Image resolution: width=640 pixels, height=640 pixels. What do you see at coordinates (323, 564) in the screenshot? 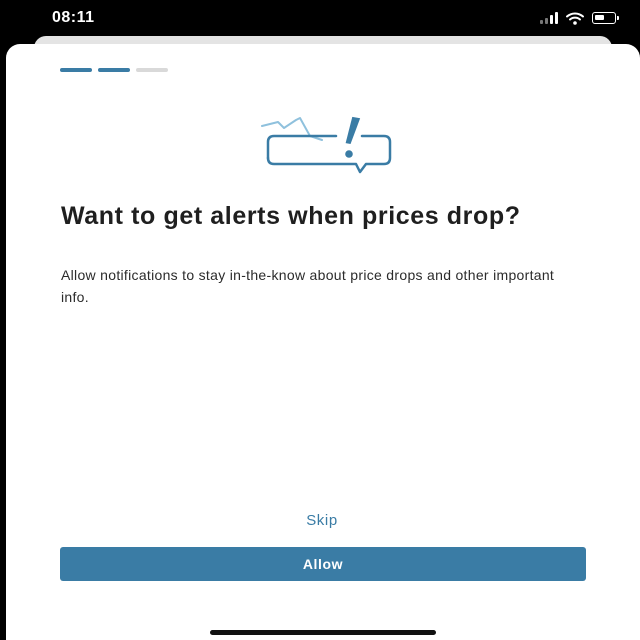
I see `allow-button: Allow` at bounding box center [323, 564].